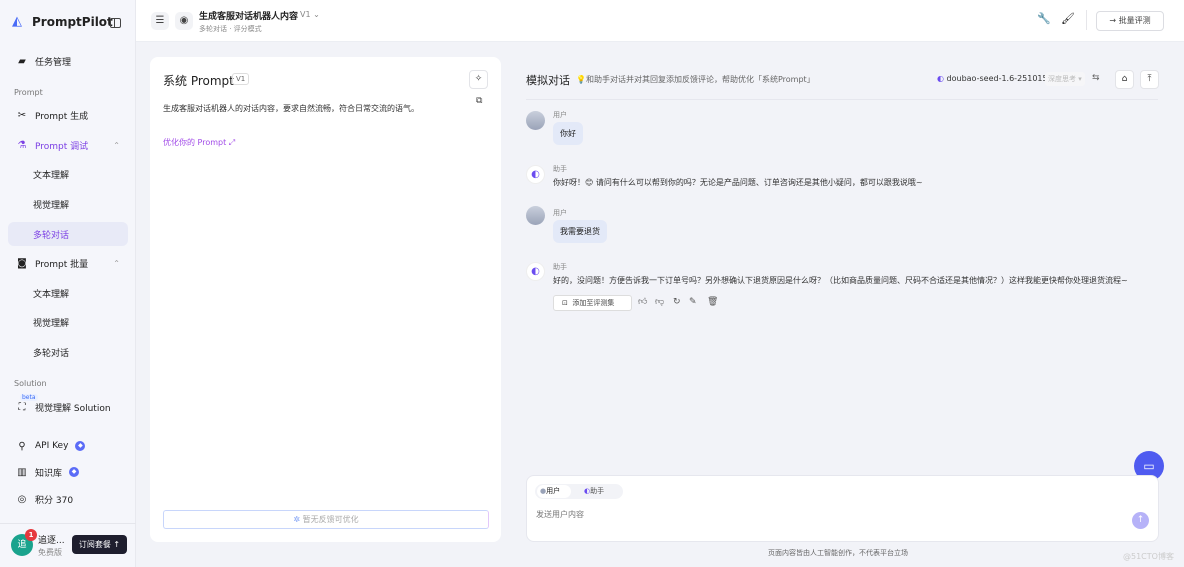 The image size is (1184, 567). I want to click on chevron-up-icon: ⌃, so click(116, 145).